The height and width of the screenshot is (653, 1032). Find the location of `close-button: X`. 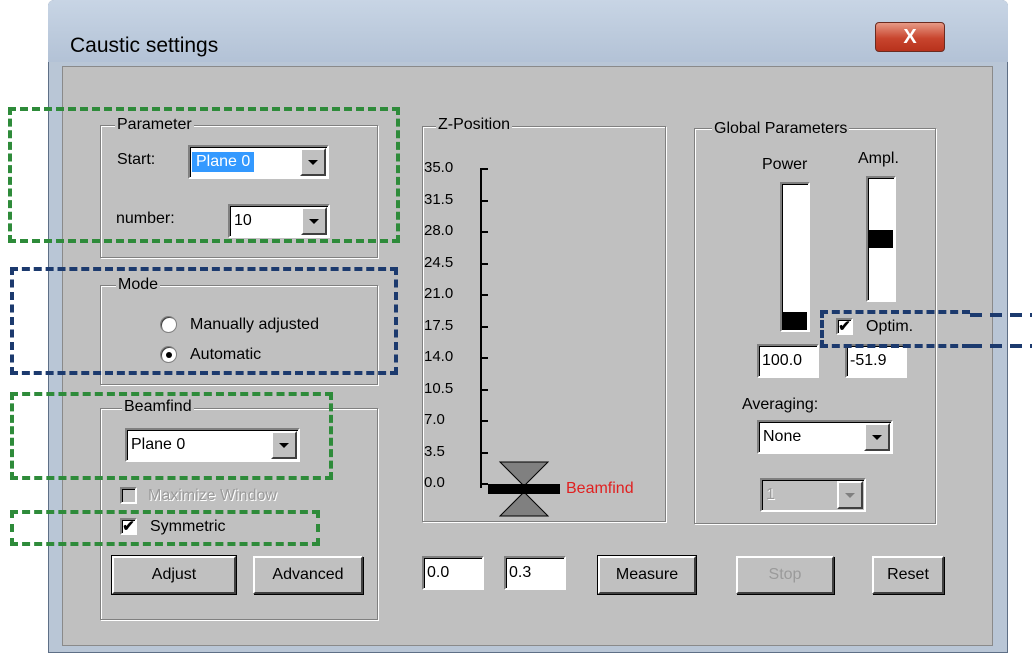

close-button: X is located at coordinates (910, 37).